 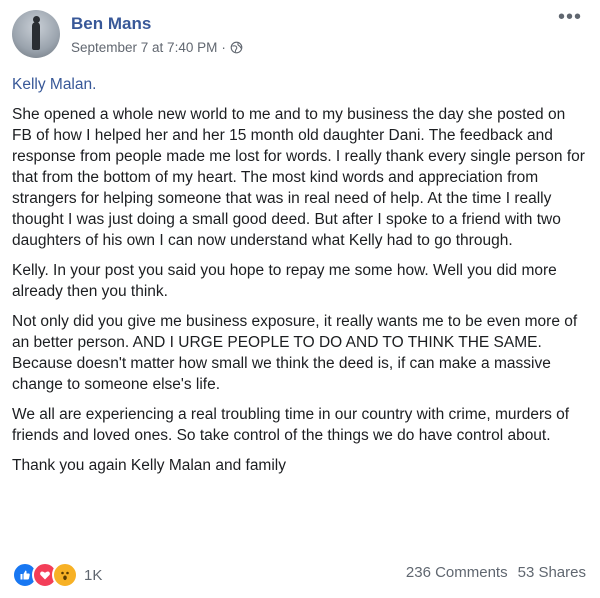 What do you see at coordinates (570, 17) in the screenshot?
I see `more-options-icon: •••` at bounding box center [570, 17].